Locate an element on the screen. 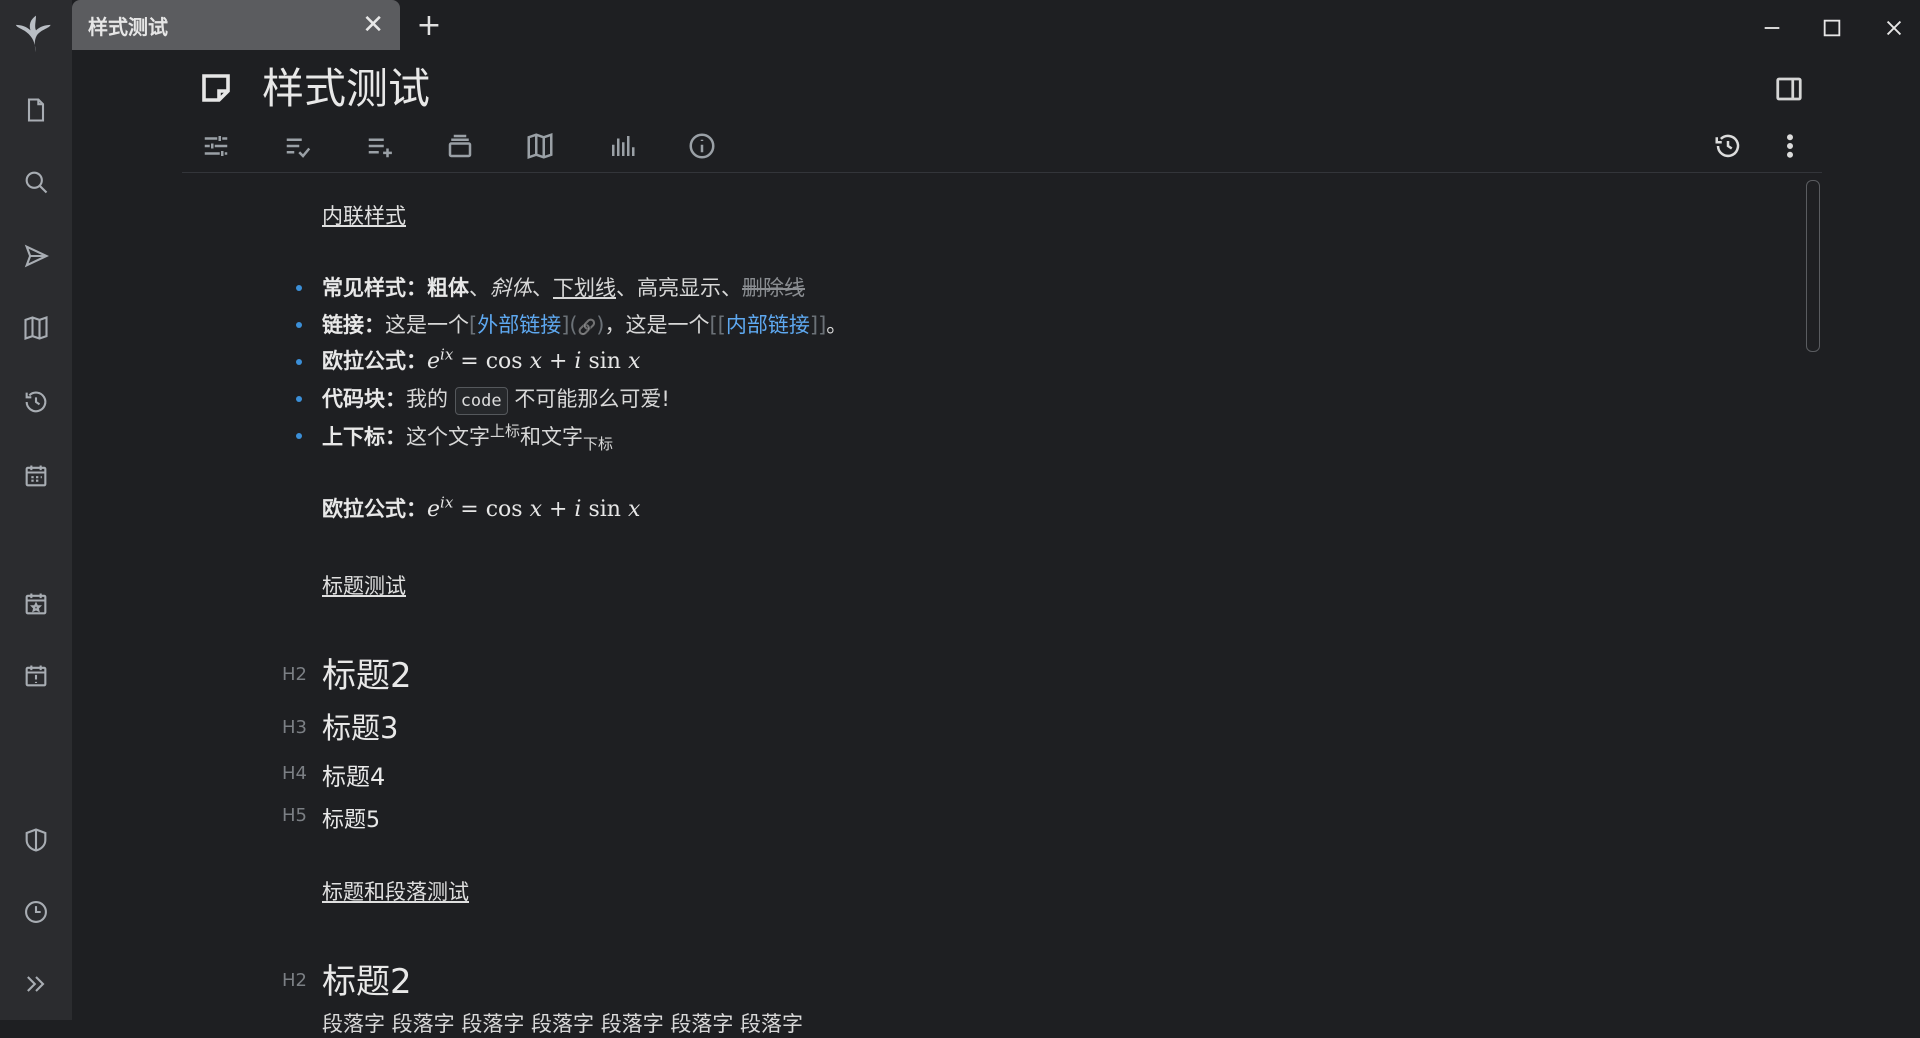 The width and height of the screenshot is (1920, 1038). plain-text: 我的 is located at coordinates (427, 399).